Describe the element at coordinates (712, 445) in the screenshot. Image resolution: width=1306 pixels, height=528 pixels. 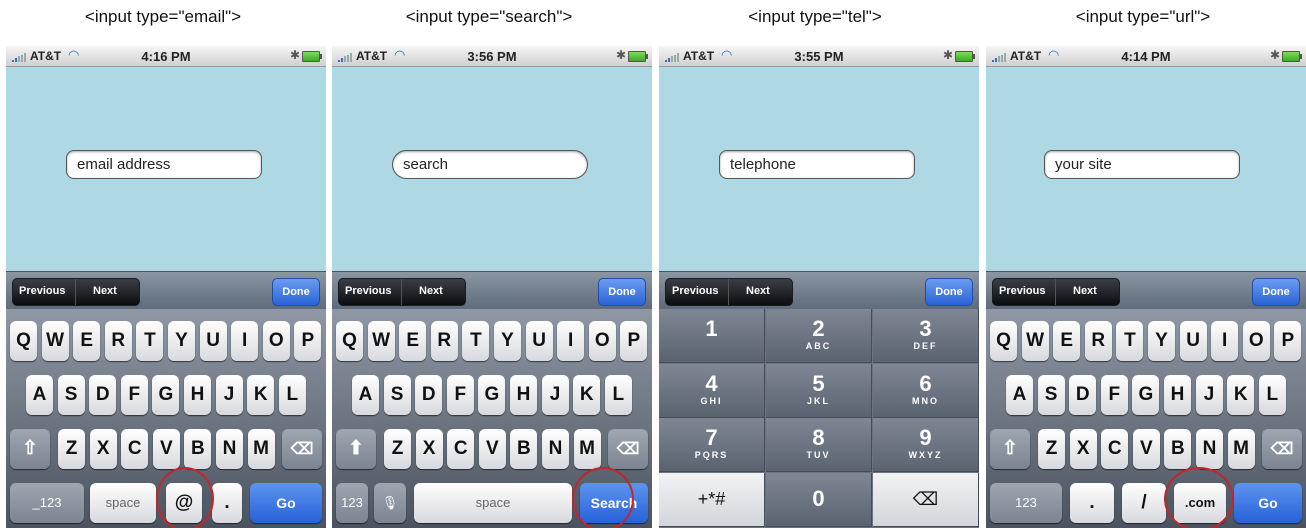
I see `key-7: 7 PQRS` at that location.